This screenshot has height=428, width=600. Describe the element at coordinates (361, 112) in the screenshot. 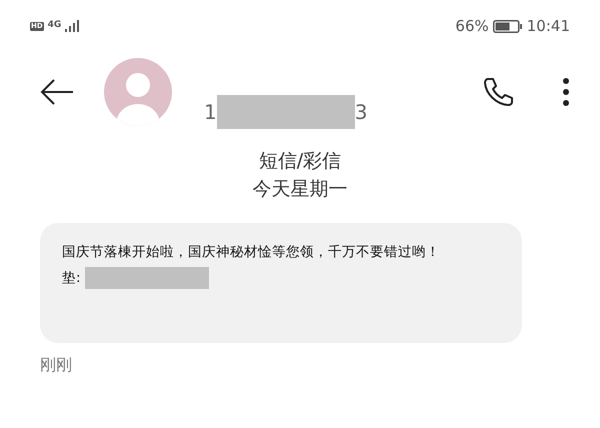

I see `phone-number: 3` at that location.